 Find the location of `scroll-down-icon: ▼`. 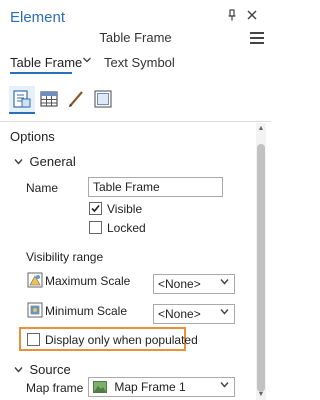

scroll-down-icon: ▼ is located at coordinates (261, 394).